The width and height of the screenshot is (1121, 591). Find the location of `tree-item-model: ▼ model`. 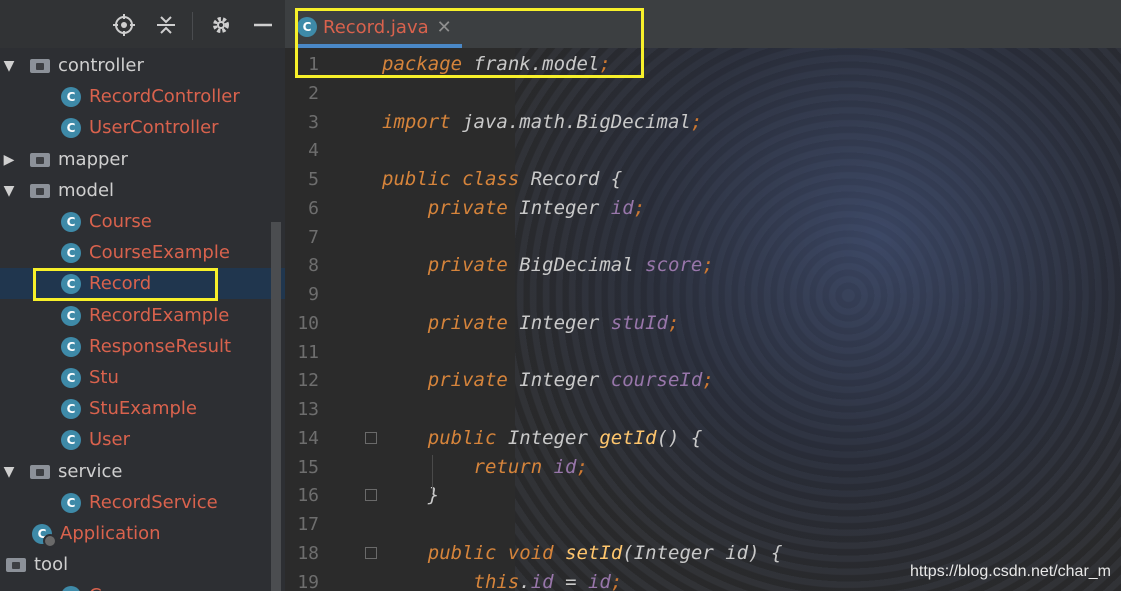

tree-item-model: ▼ model is located at coordinates (142, 190).